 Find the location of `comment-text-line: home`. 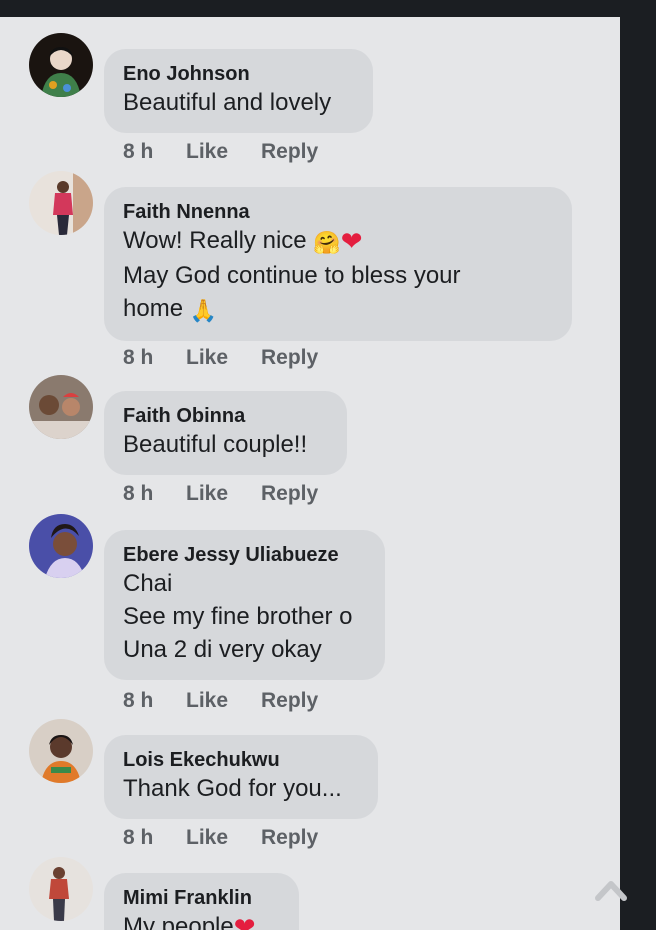

comment-text-line: home is located at coordinates (153, 308).